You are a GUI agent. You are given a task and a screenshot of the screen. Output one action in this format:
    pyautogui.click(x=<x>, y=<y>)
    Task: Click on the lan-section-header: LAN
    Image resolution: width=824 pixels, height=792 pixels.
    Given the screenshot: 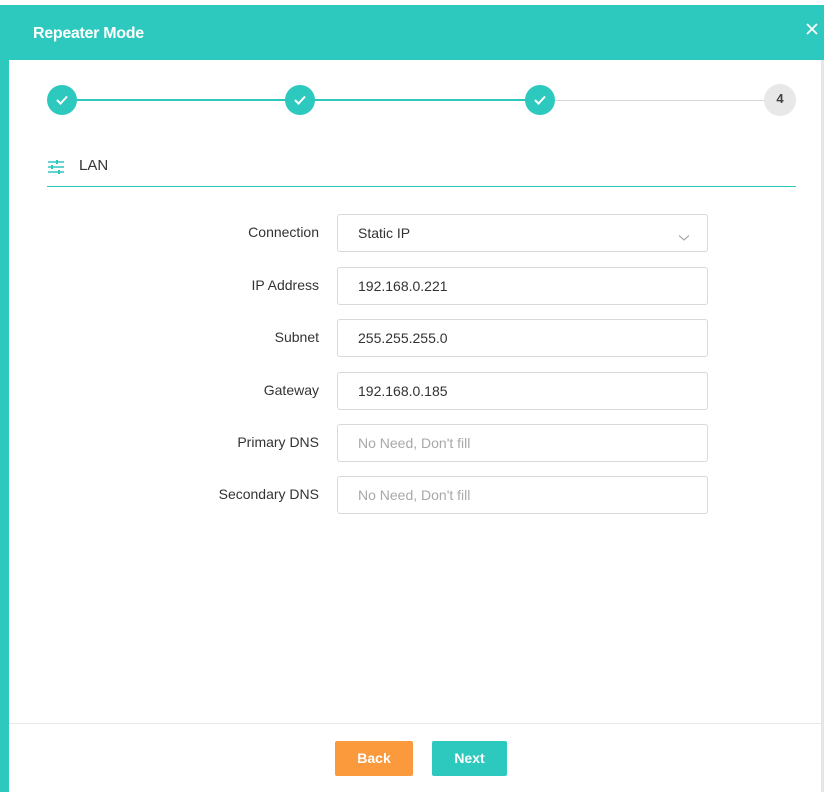 What is the action you would take?
    pyautogui.click(x=421, y=168)
    